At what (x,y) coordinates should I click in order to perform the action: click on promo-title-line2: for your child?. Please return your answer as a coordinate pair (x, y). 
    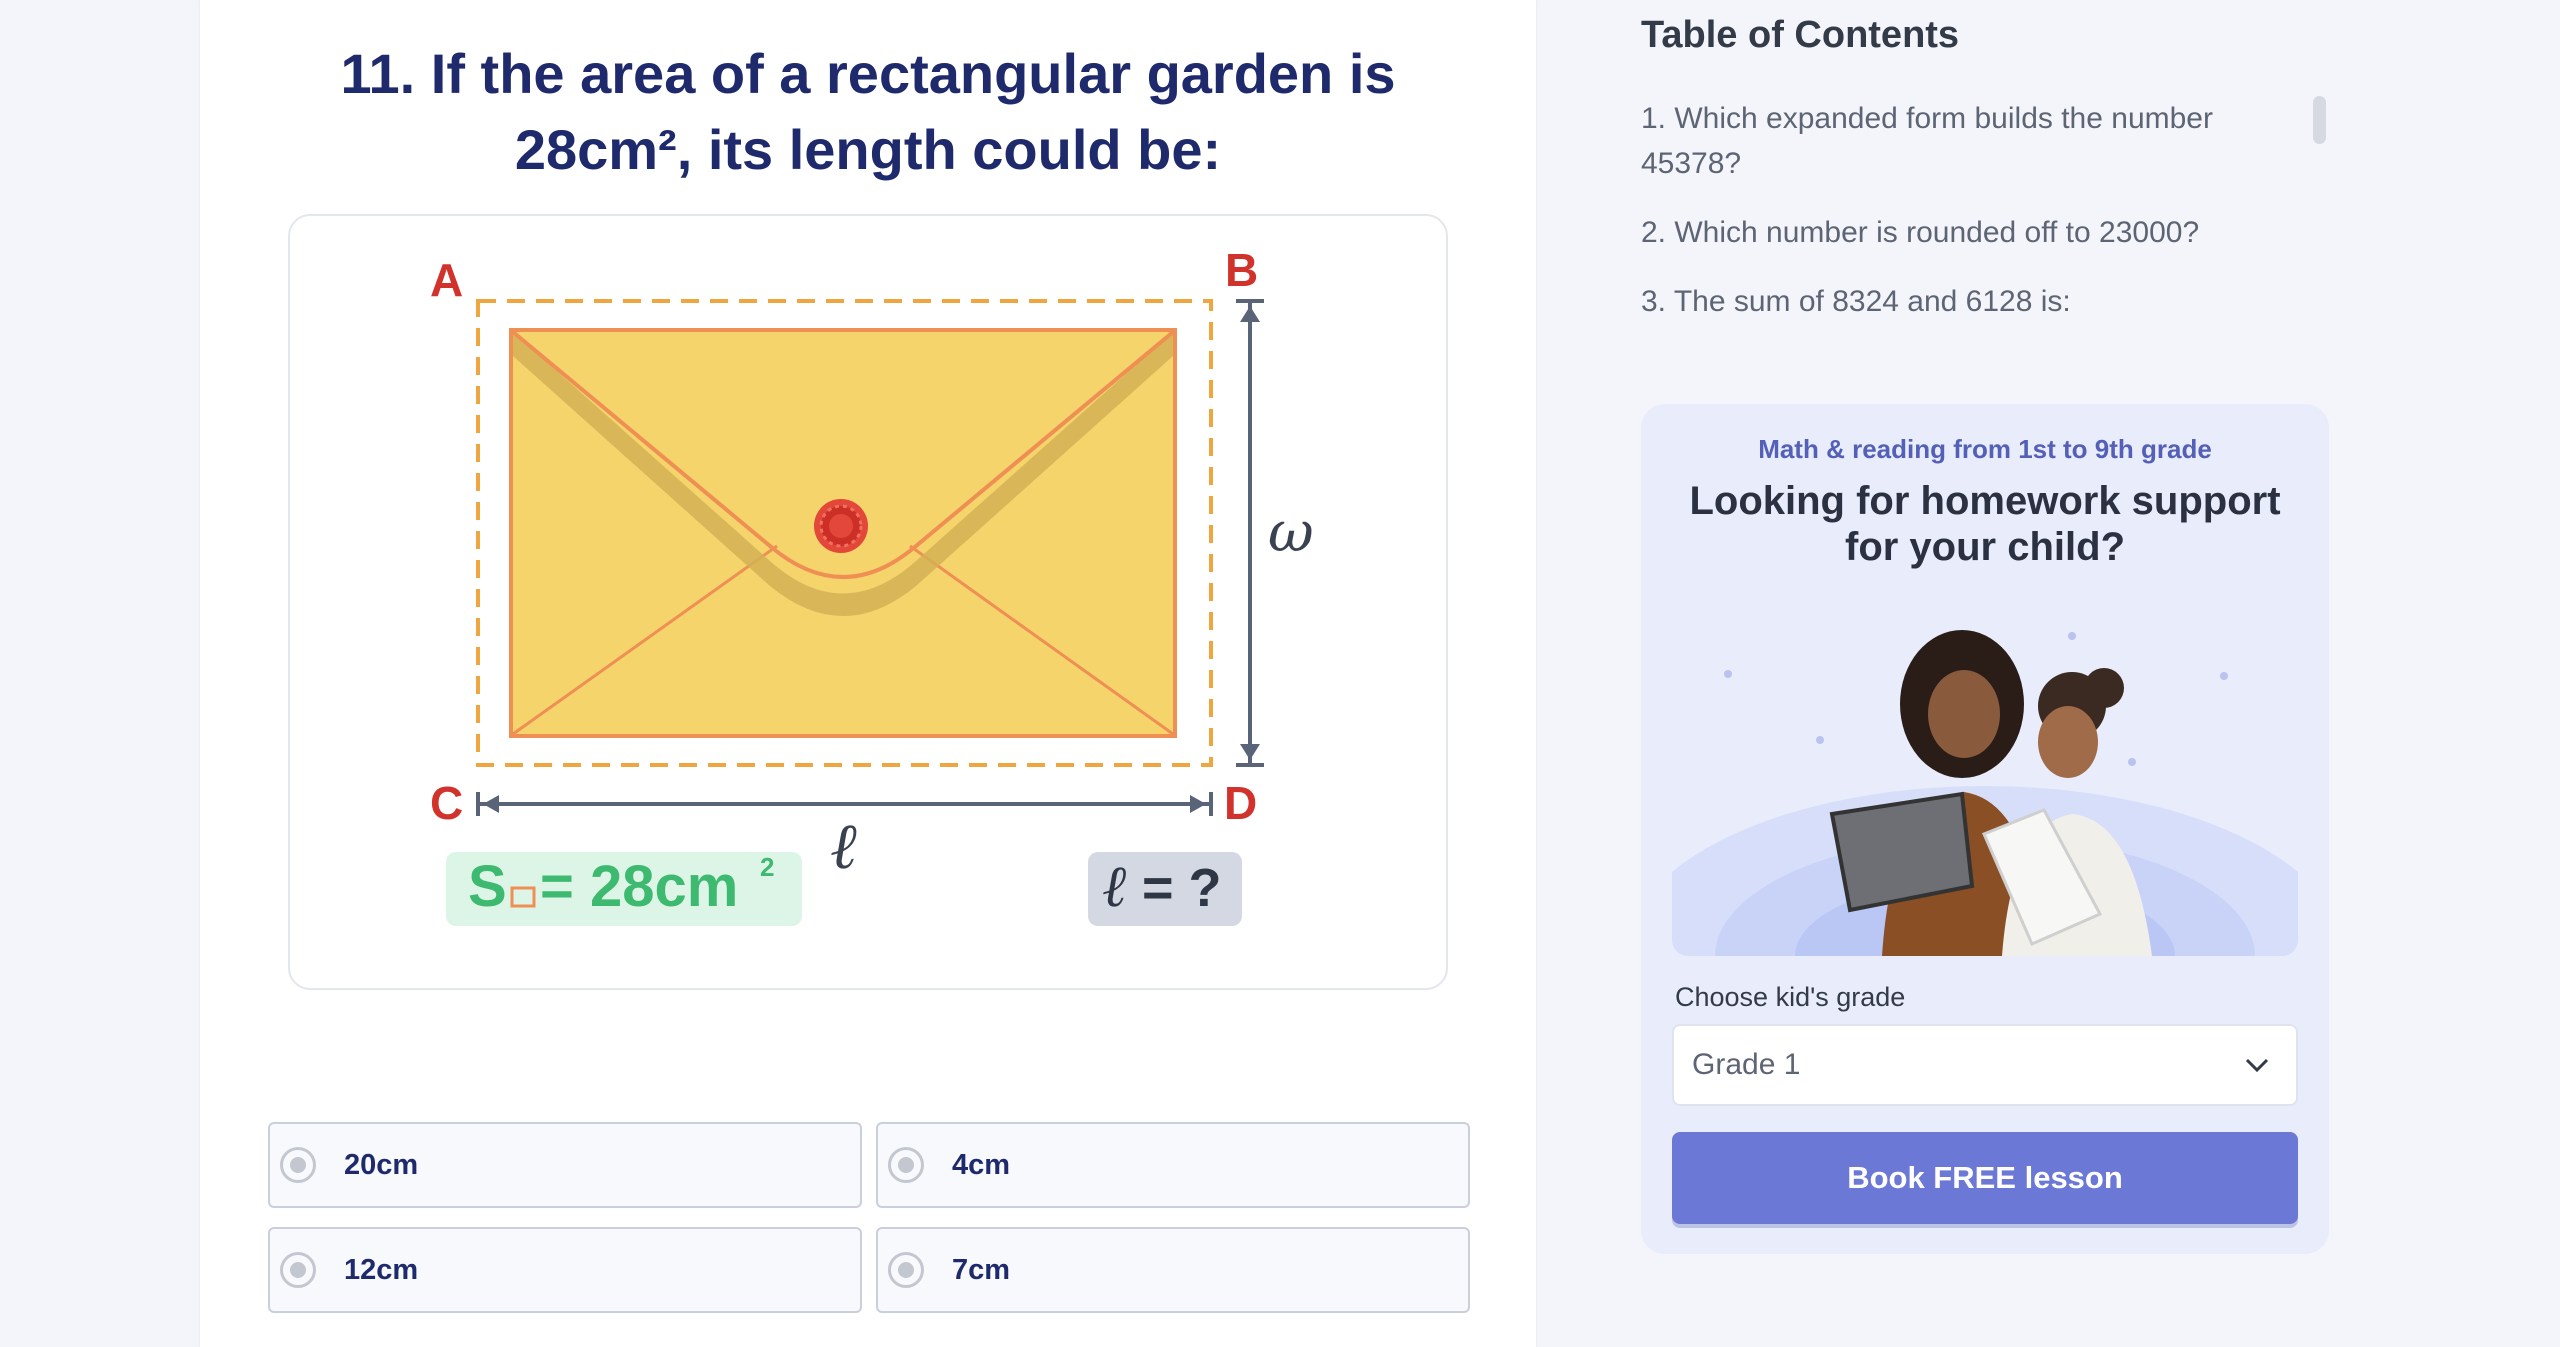
    Looking at the image, I should click on (1985, 547).